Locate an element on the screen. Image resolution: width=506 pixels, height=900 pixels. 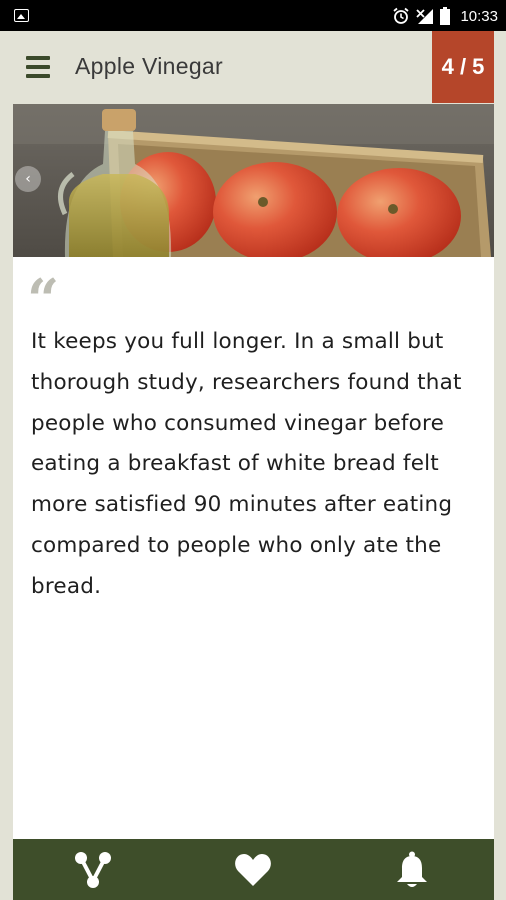
share-icon is located at coordinates (93, 870).